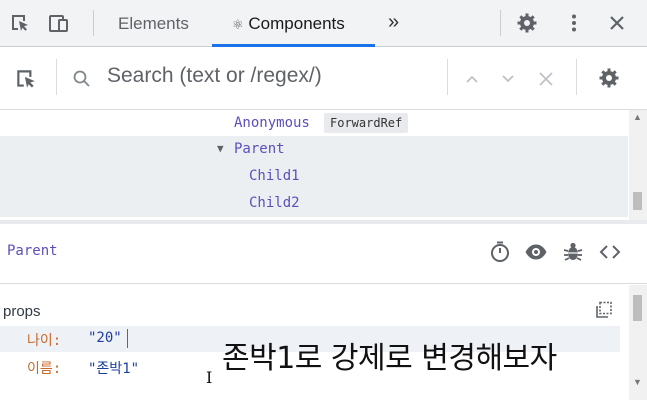  I want to click on tutorial-caption: 존박1로 강제로 변경해보자, so click(389, 358).